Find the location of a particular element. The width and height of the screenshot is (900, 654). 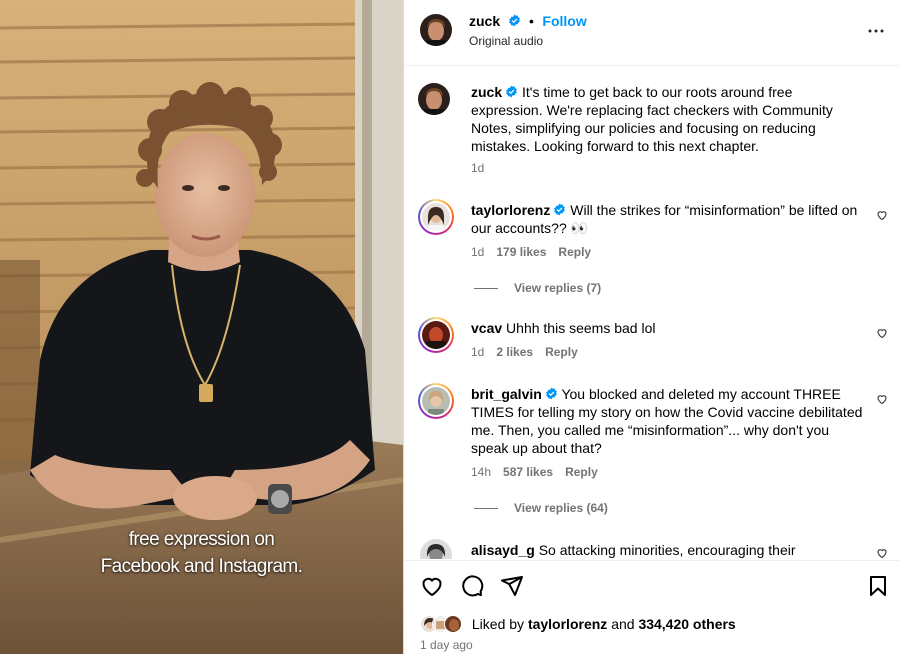

post-header: zuck • Follow Original audio is located at coordinates (652, 33).